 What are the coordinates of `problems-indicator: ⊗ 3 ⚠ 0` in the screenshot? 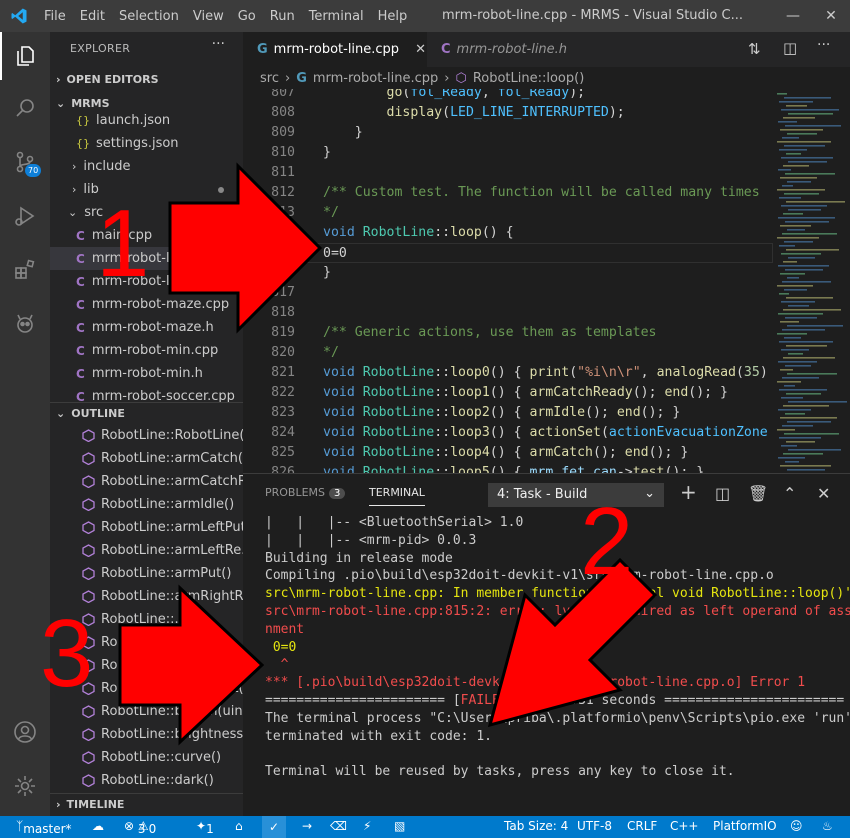 It's located at (140, 827).